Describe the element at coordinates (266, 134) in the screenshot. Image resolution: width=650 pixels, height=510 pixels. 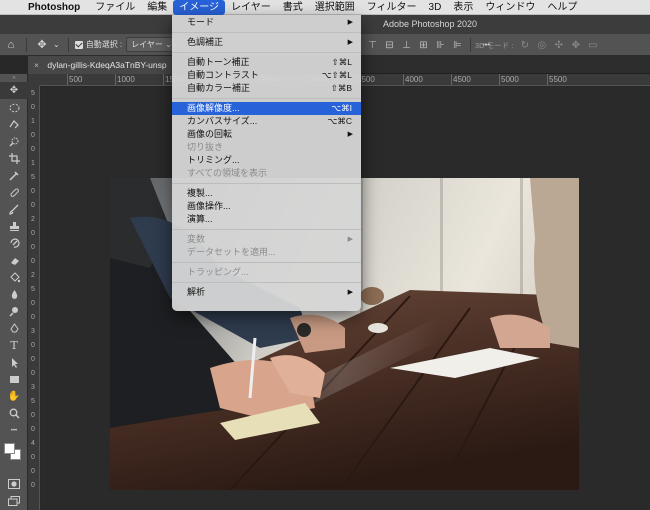
I see `menu-item-3-2: 画像の回転 ▶` at that location.